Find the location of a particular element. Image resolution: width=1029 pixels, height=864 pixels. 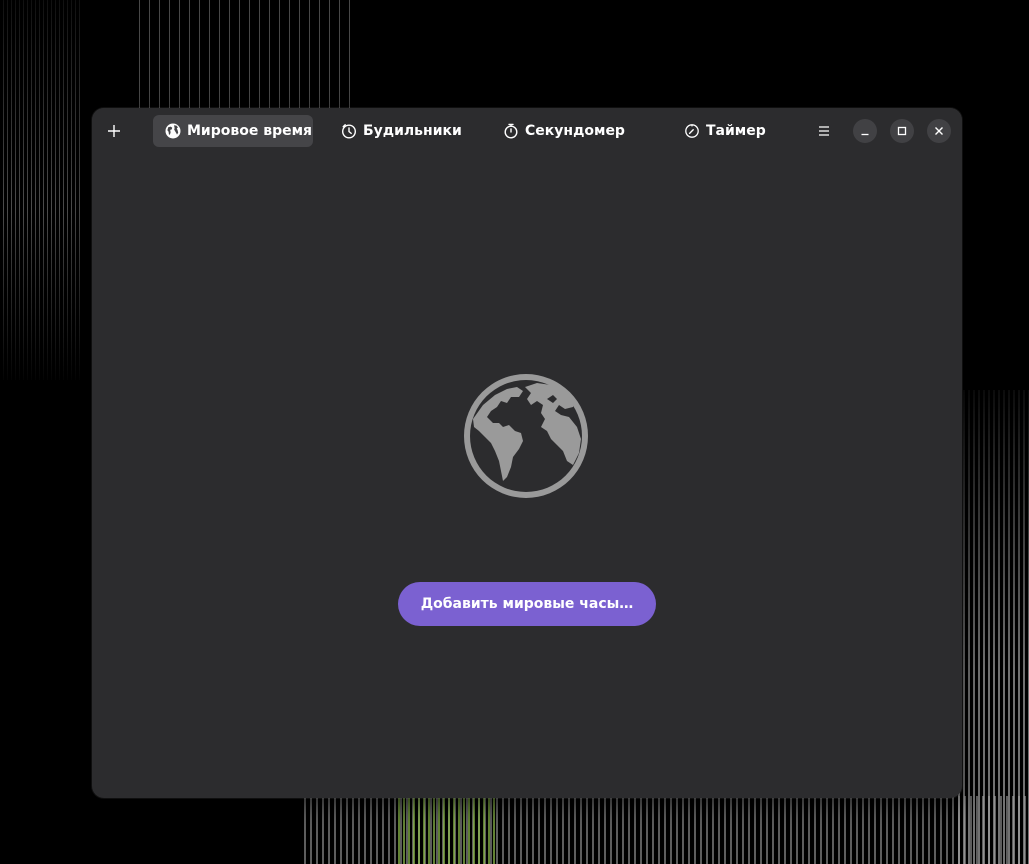

stopwatch-icon is located at coordinates (511, 131).